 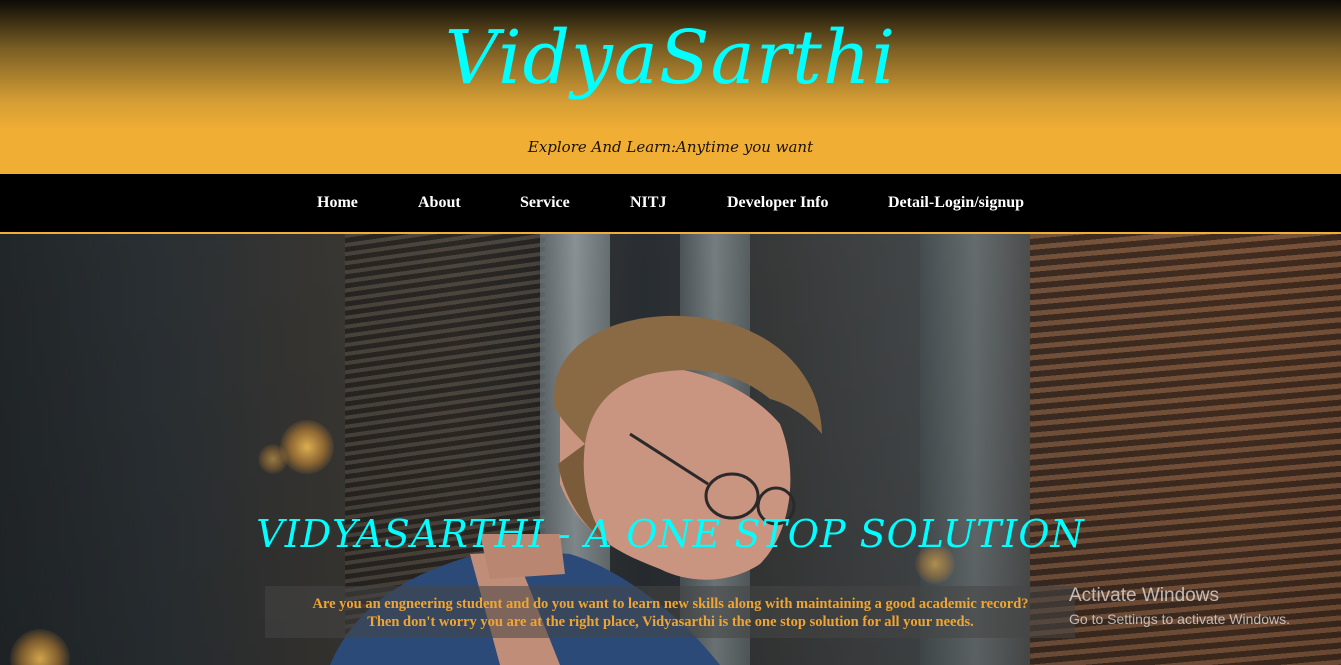 I want to click on nav-about-link: About, so click(x=439, y=203).